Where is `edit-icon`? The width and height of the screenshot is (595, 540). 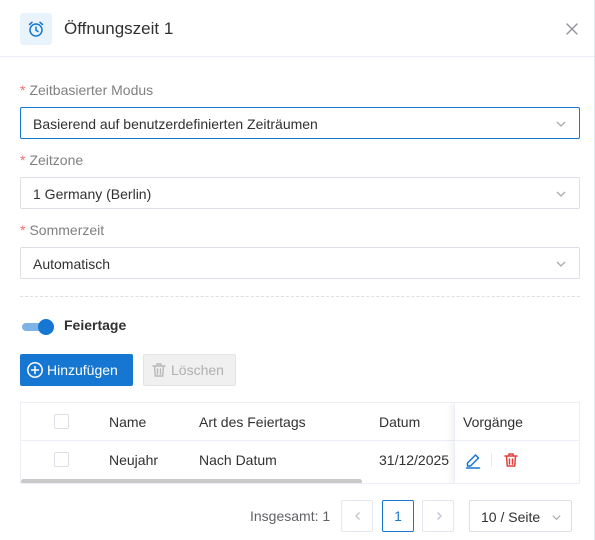 edit-icon is located at coordinates (473, 461).